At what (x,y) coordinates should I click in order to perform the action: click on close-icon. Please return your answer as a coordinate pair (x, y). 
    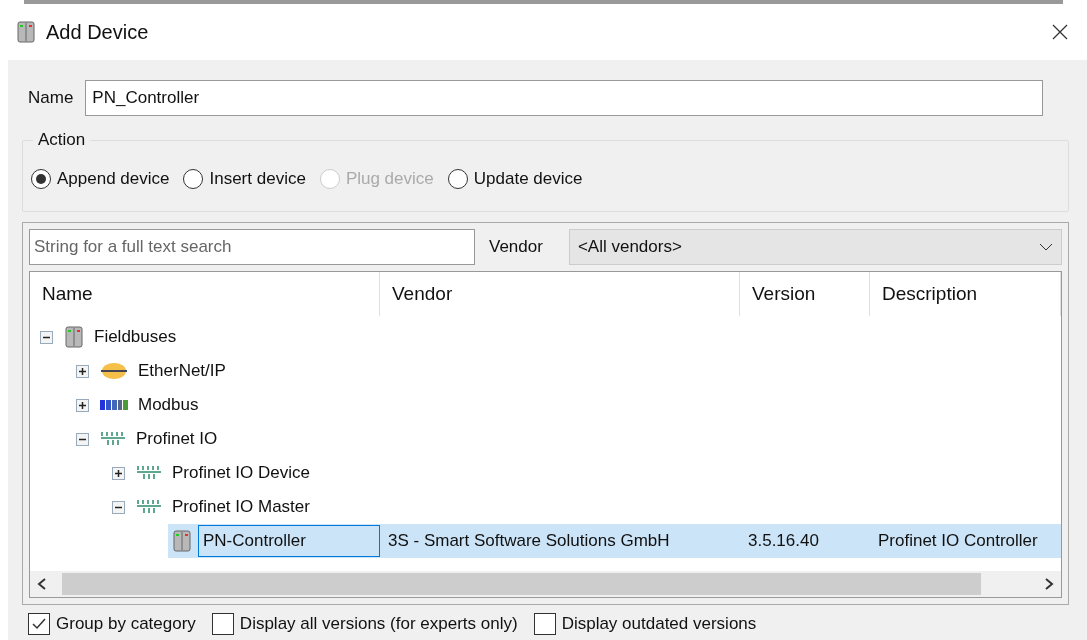
    Looking at the image, I should click on (1060, 32).